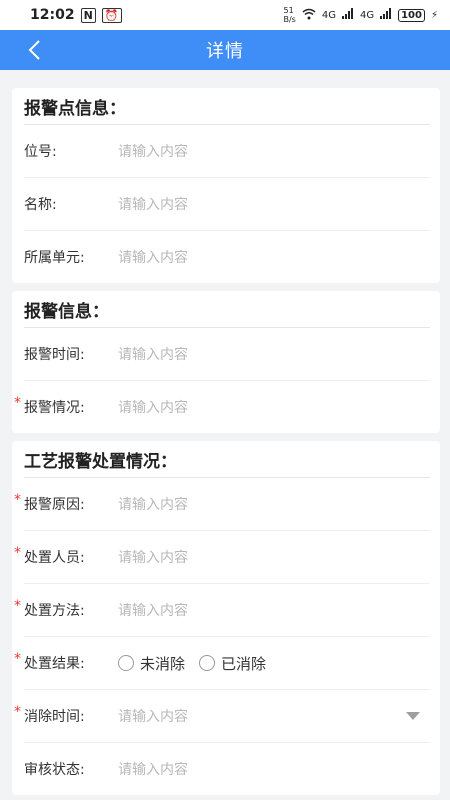 The width and height of the screenshot is (450, 800). I want to click on method-row: * 处置方法: 请输入内容, so click(222, 610).